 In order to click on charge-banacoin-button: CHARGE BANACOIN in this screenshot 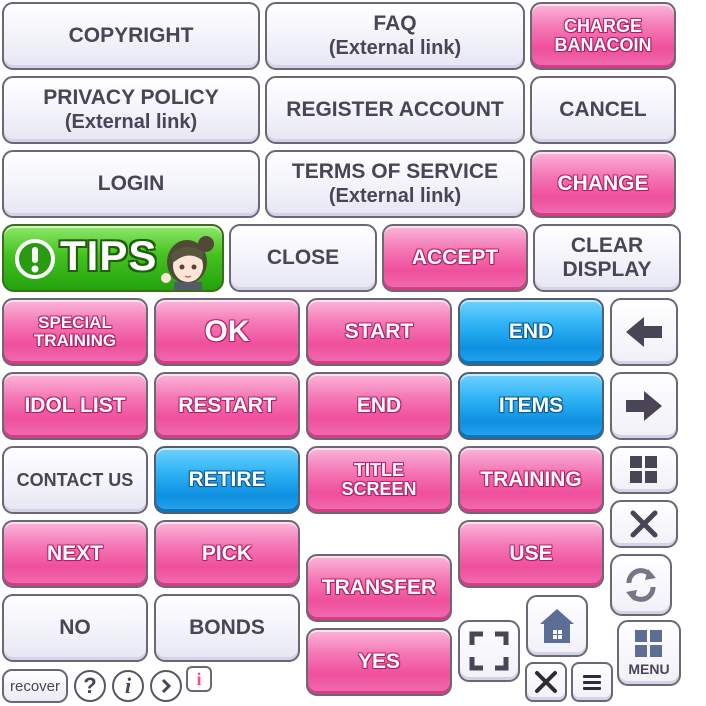, I will do `click(603, 36)`.